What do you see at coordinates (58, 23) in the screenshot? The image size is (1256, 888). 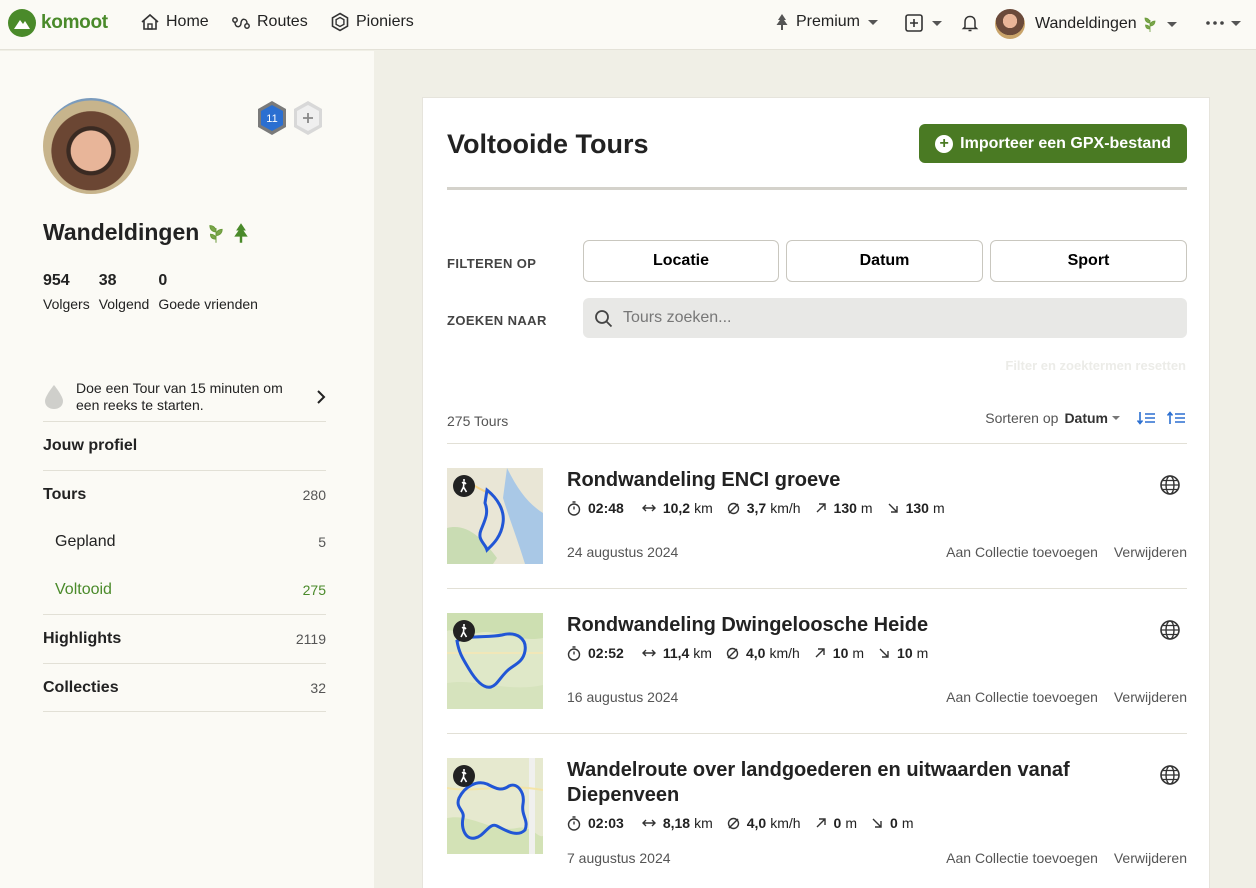 I see `komoot-logo: komoot` at bounding box center [58, 23].